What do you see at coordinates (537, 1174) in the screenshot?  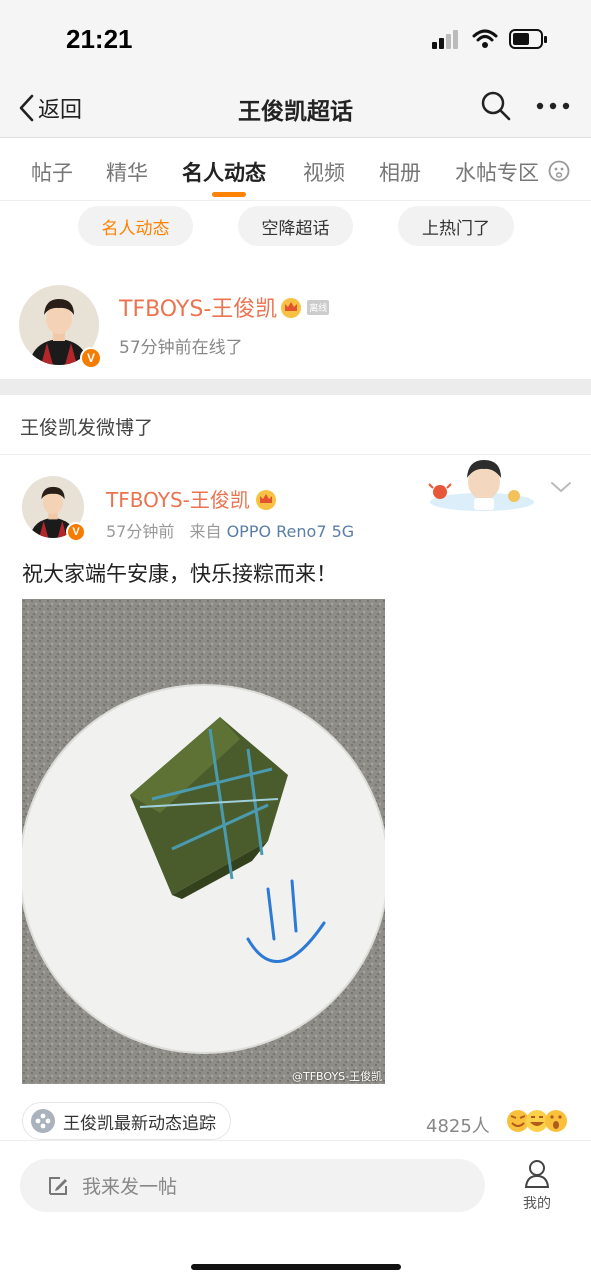 I see `profile-icon` at bounding box center [537, 1174].